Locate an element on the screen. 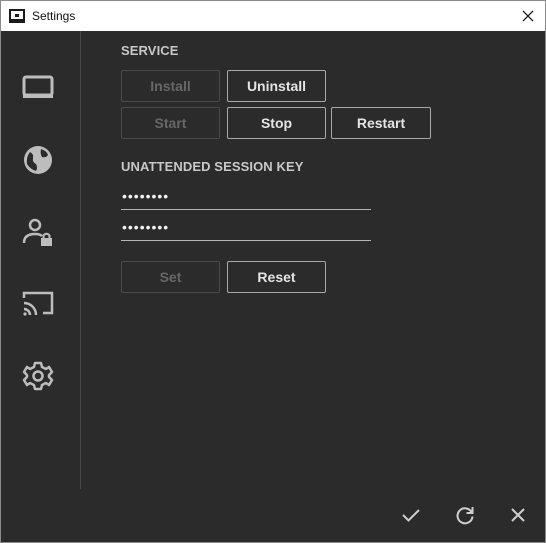  sidebar-divider is located at coordinates (80, 260).